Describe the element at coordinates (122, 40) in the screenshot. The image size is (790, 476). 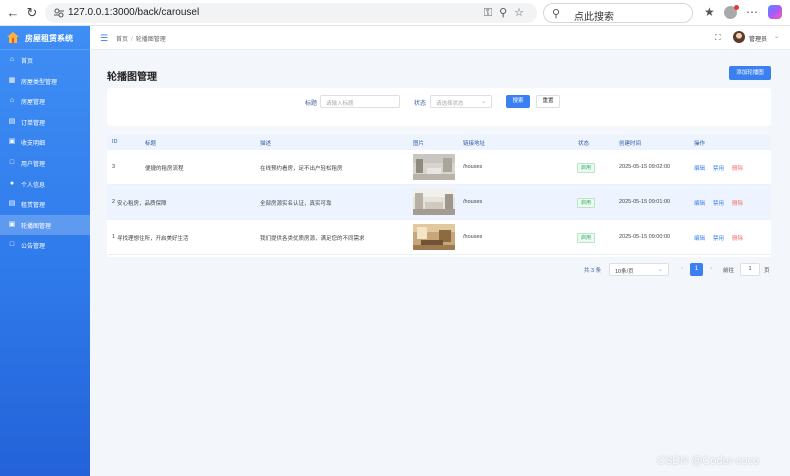
I see `breadcrumb-home: 首页` at that location.